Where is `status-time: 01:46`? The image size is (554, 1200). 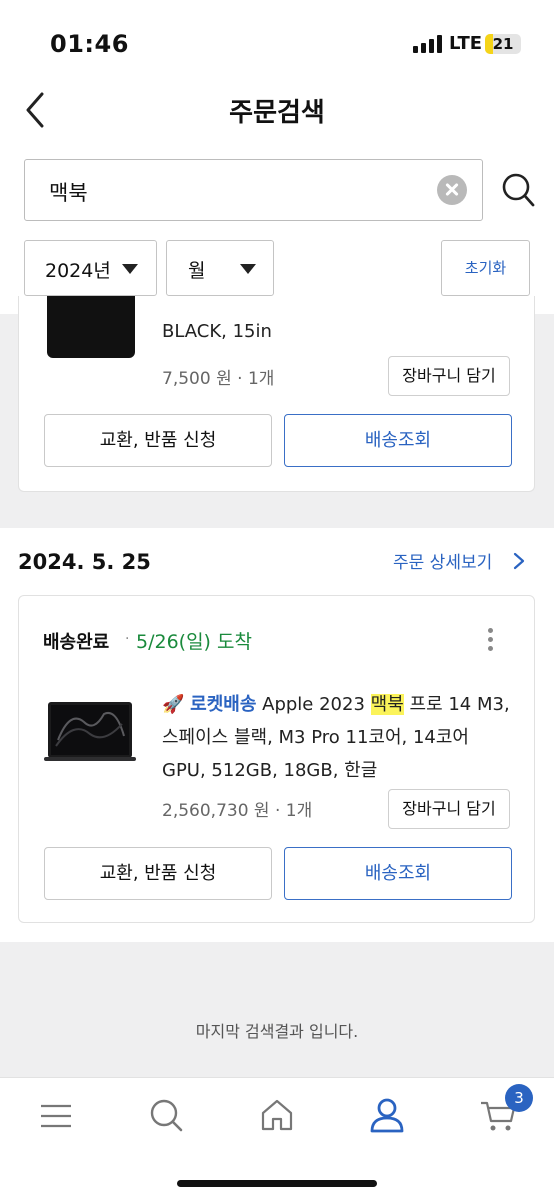
status-time: 01:46 is located at coordinates (89, 44).